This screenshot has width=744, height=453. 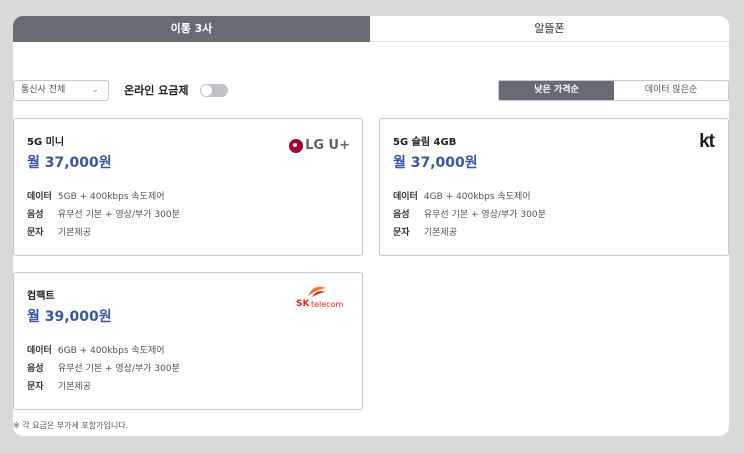 I want to click on carrier-tabs: 이통 3사 알뜰폰, so click(x=371, y=29).